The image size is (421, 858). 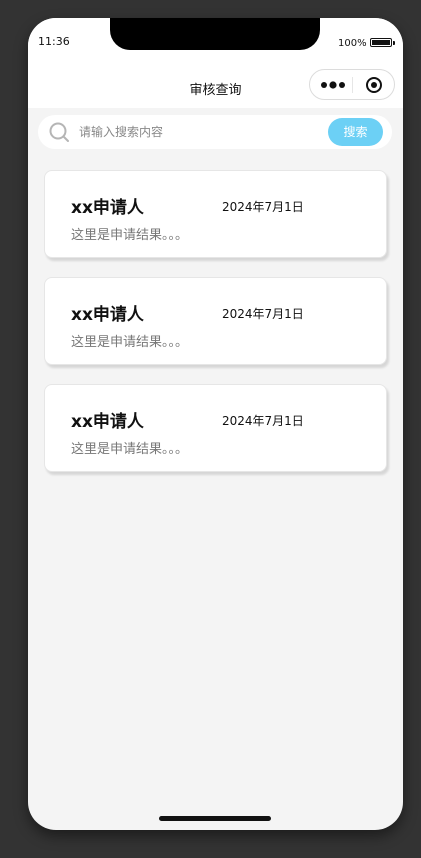 I want to click on home-indicator, so click(x=215, y=818).